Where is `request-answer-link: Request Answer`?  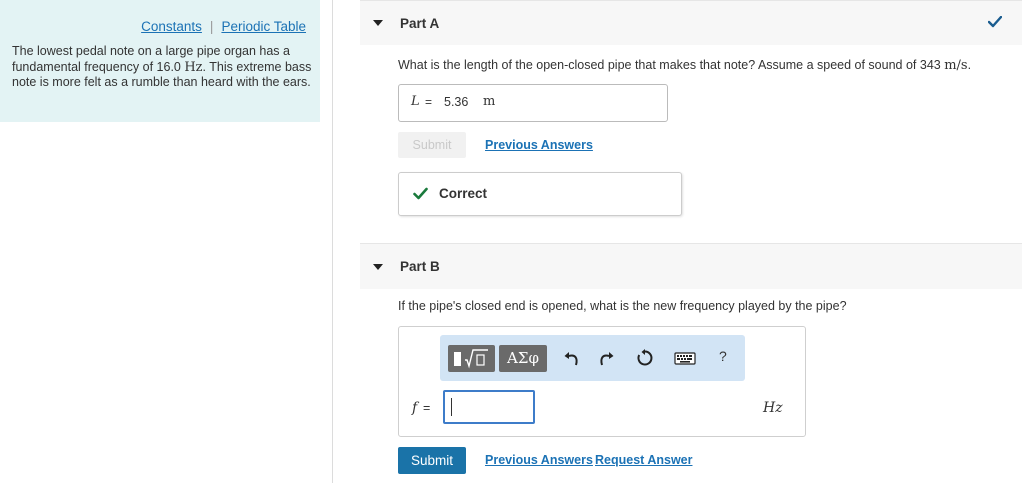
request-answer-link: Request Answer is located at coordinates (643, 460).